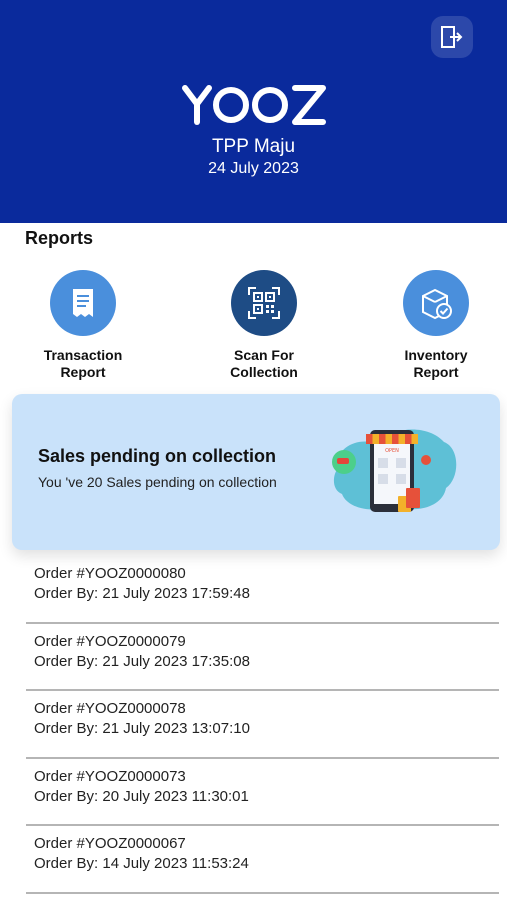 This screenshot has height=900, width=507. I want to click on order-id: Order #YOOZ0000080, so click(110, 573).